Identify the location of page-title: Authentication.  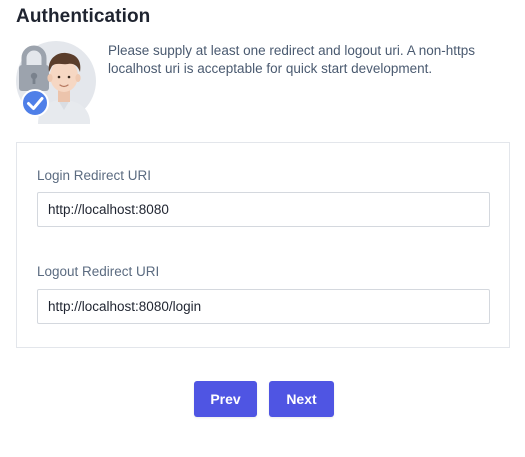
(83, 16).